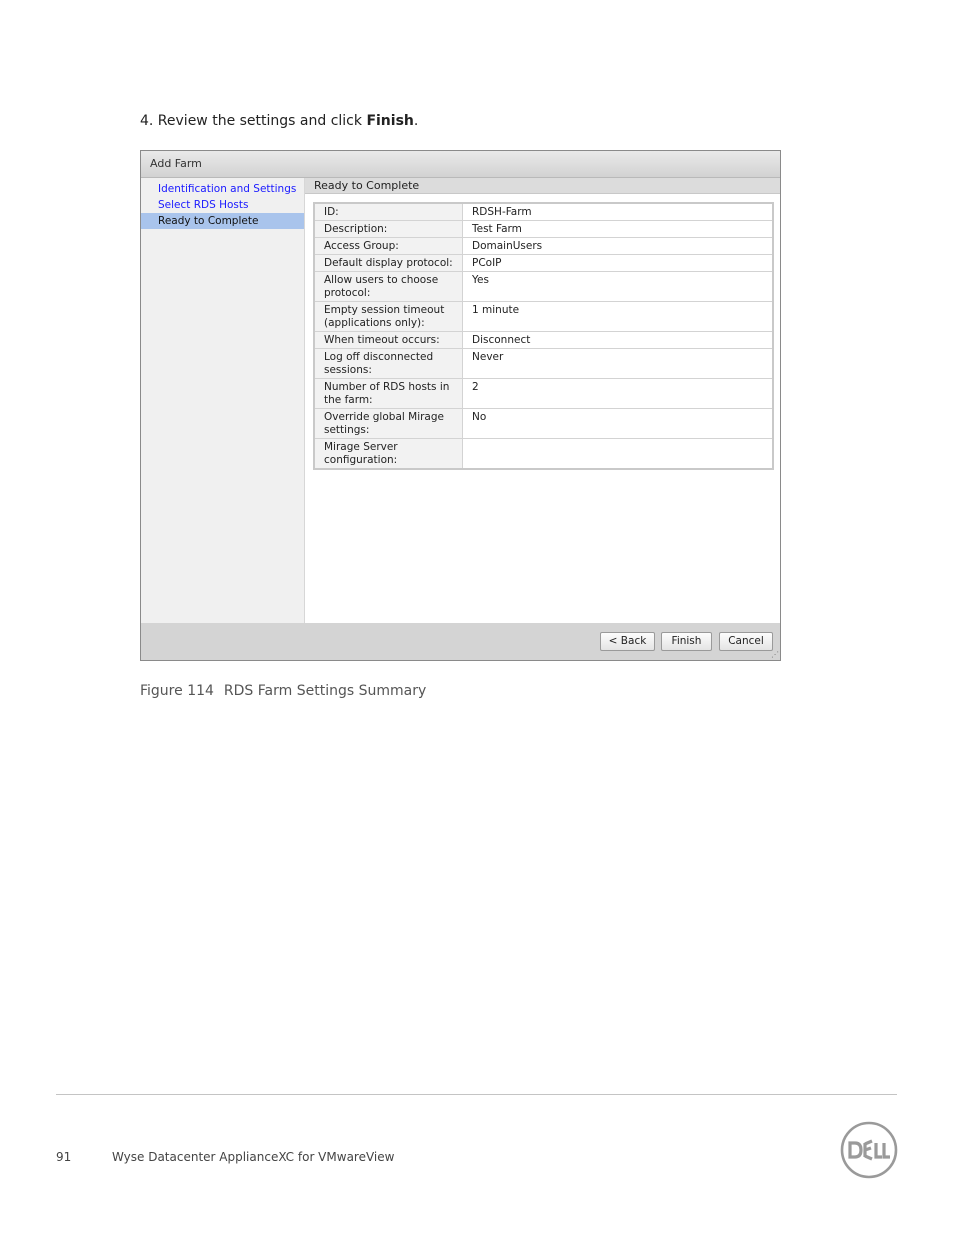 The width and height of the screenshot is (954, 1235). I want to click on table-row: Override global Mirage settings: No, so click(543, 423).